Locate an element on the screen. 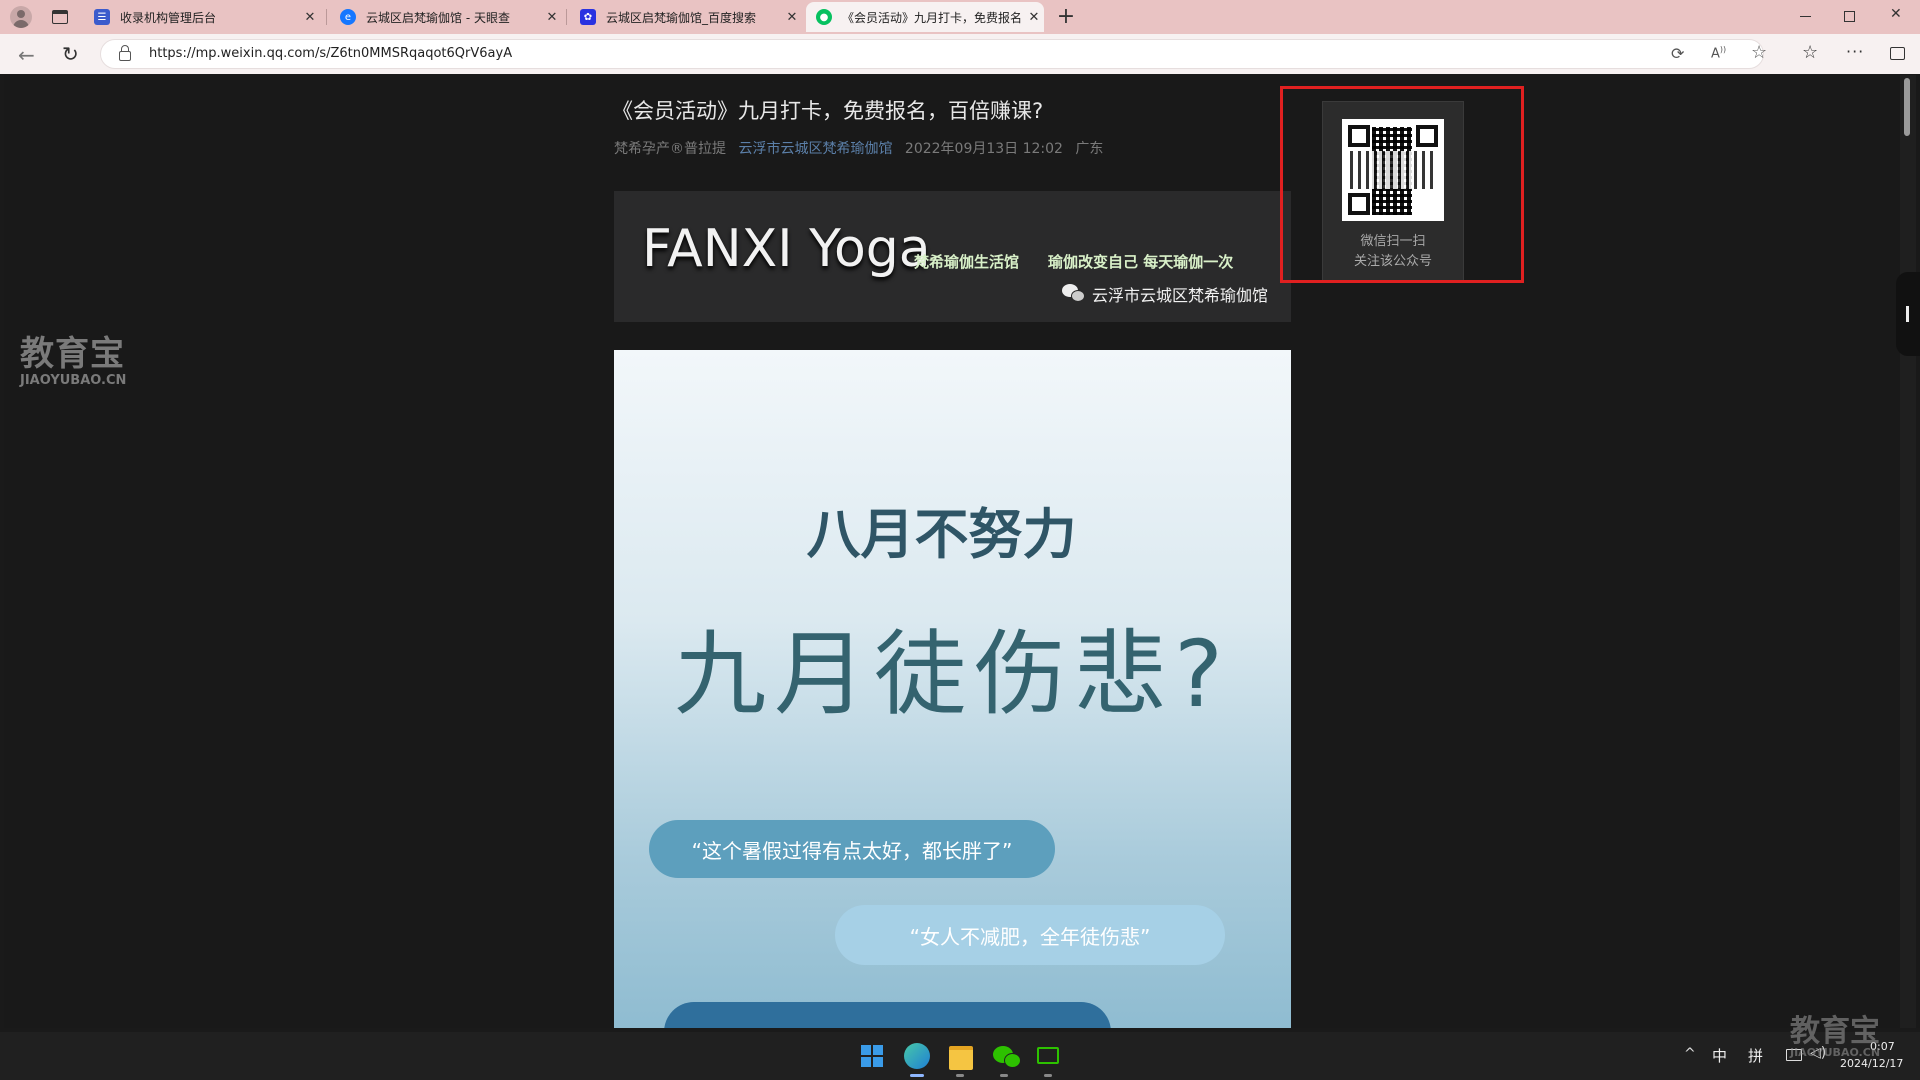  remote-desktop-icon is located at coordinates (1048, 1055).